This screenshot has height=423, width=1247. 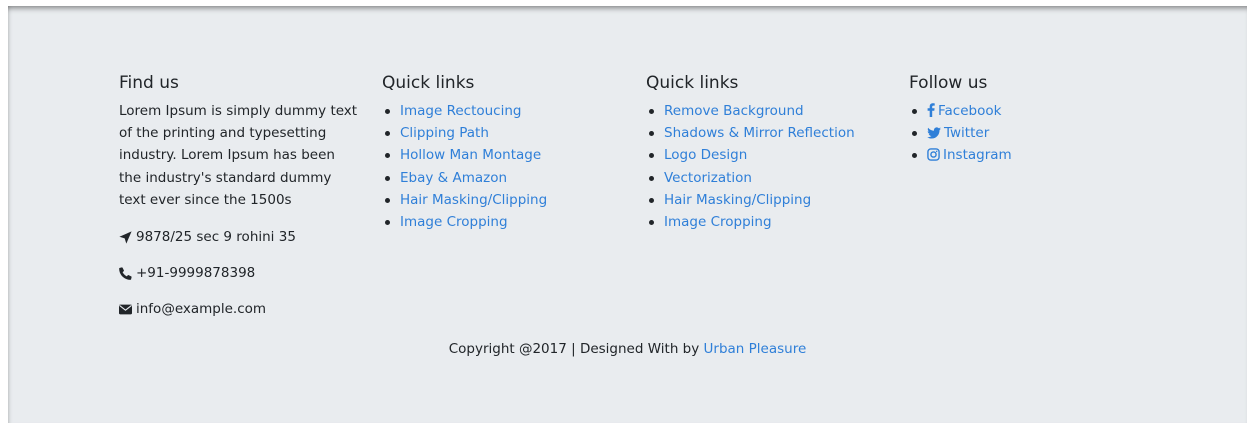 I want to click on follow-us-column: Follow us Facebook Twitter Instagram, so click(x=960, y=119).